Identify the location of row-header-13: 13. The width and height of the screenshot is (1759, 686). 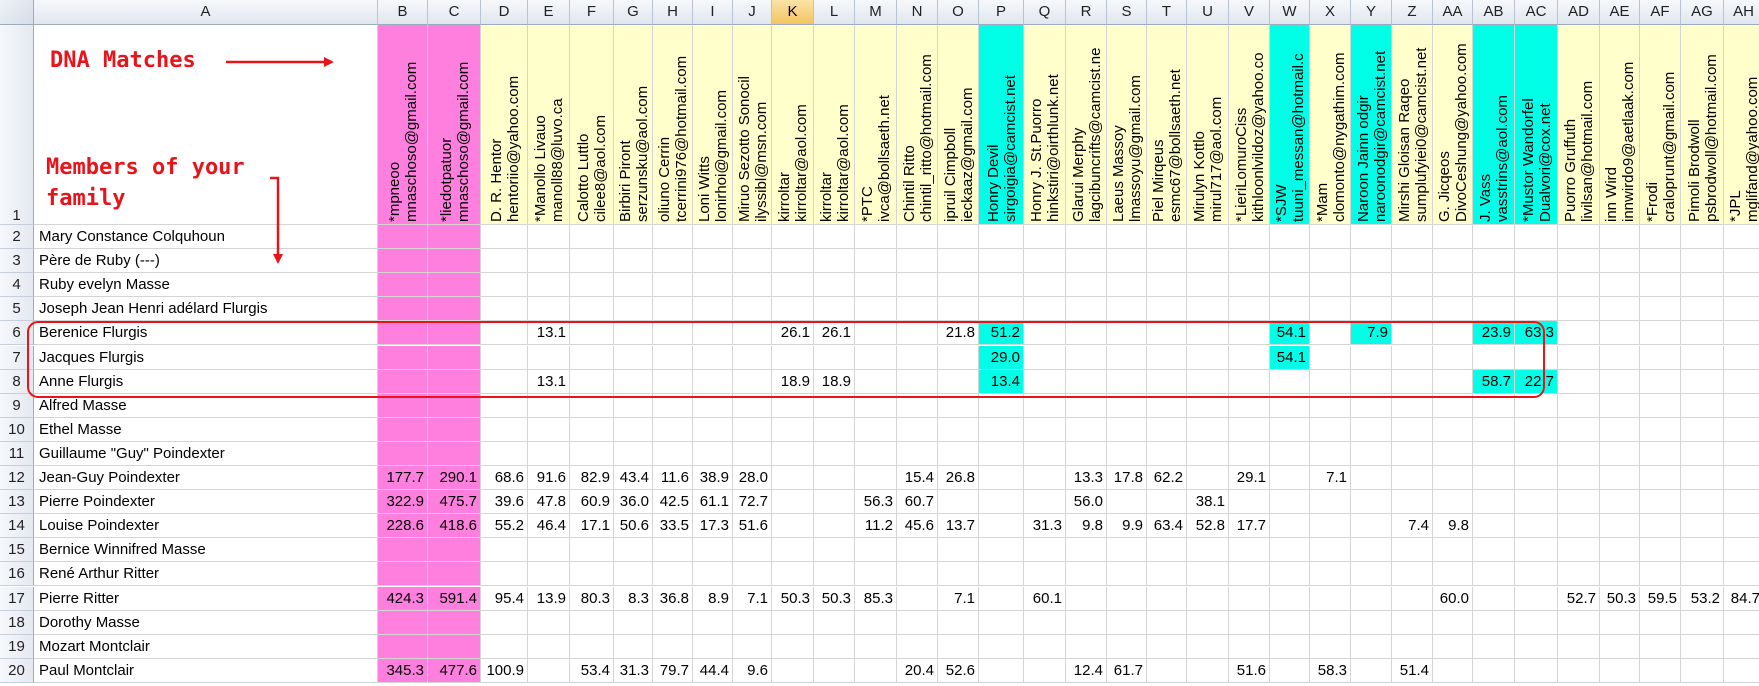
(17, 502).